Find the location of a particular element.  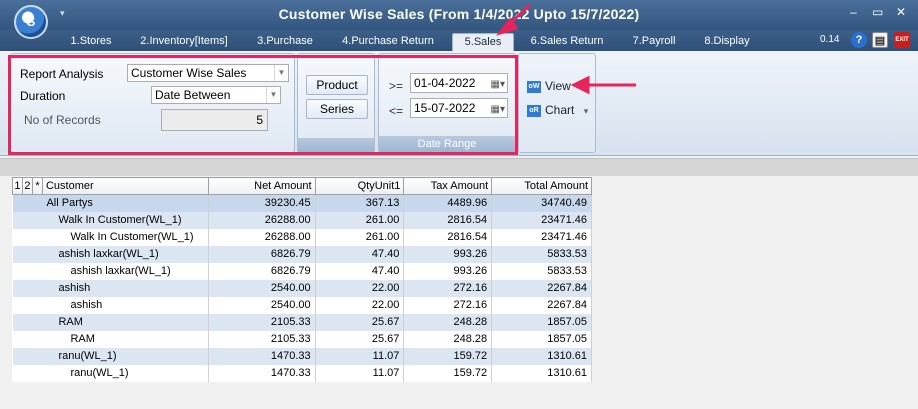

tax-amount-column-header: Tax Amount is located at coordinates (448, 186).